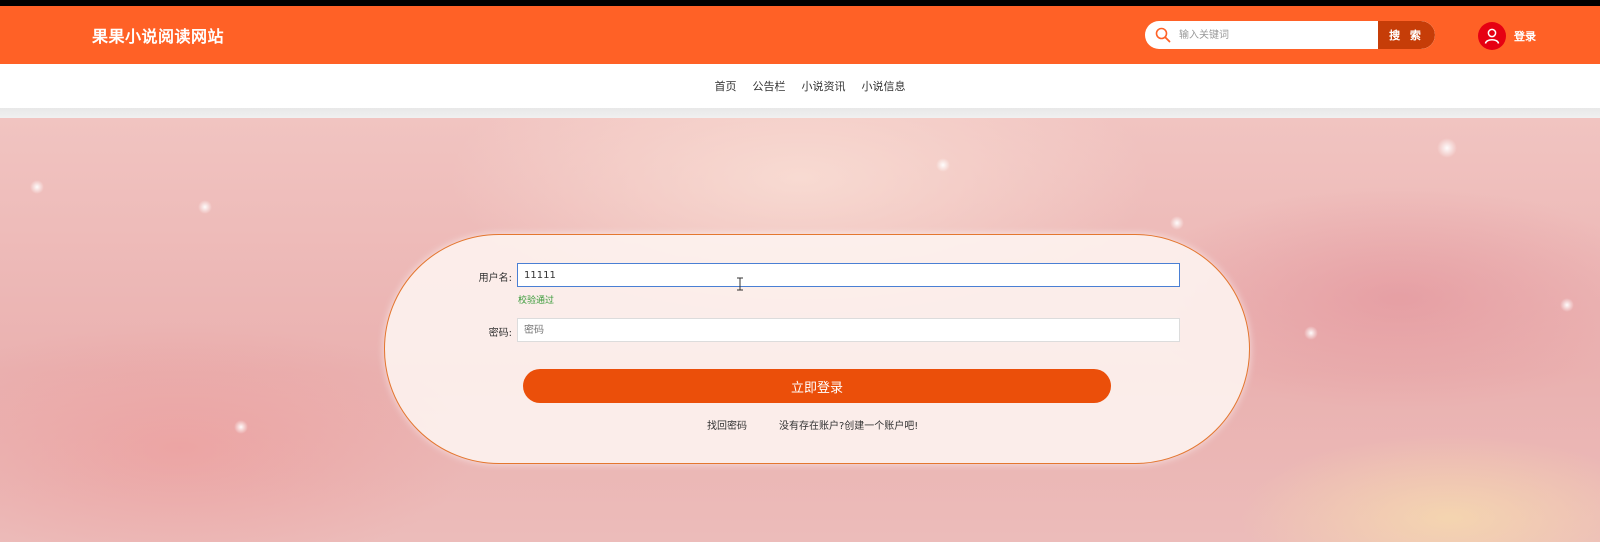  Describe the element at coordinates (726, 86) in the screenshot. I see `nav-item-home: 首页` at that location.